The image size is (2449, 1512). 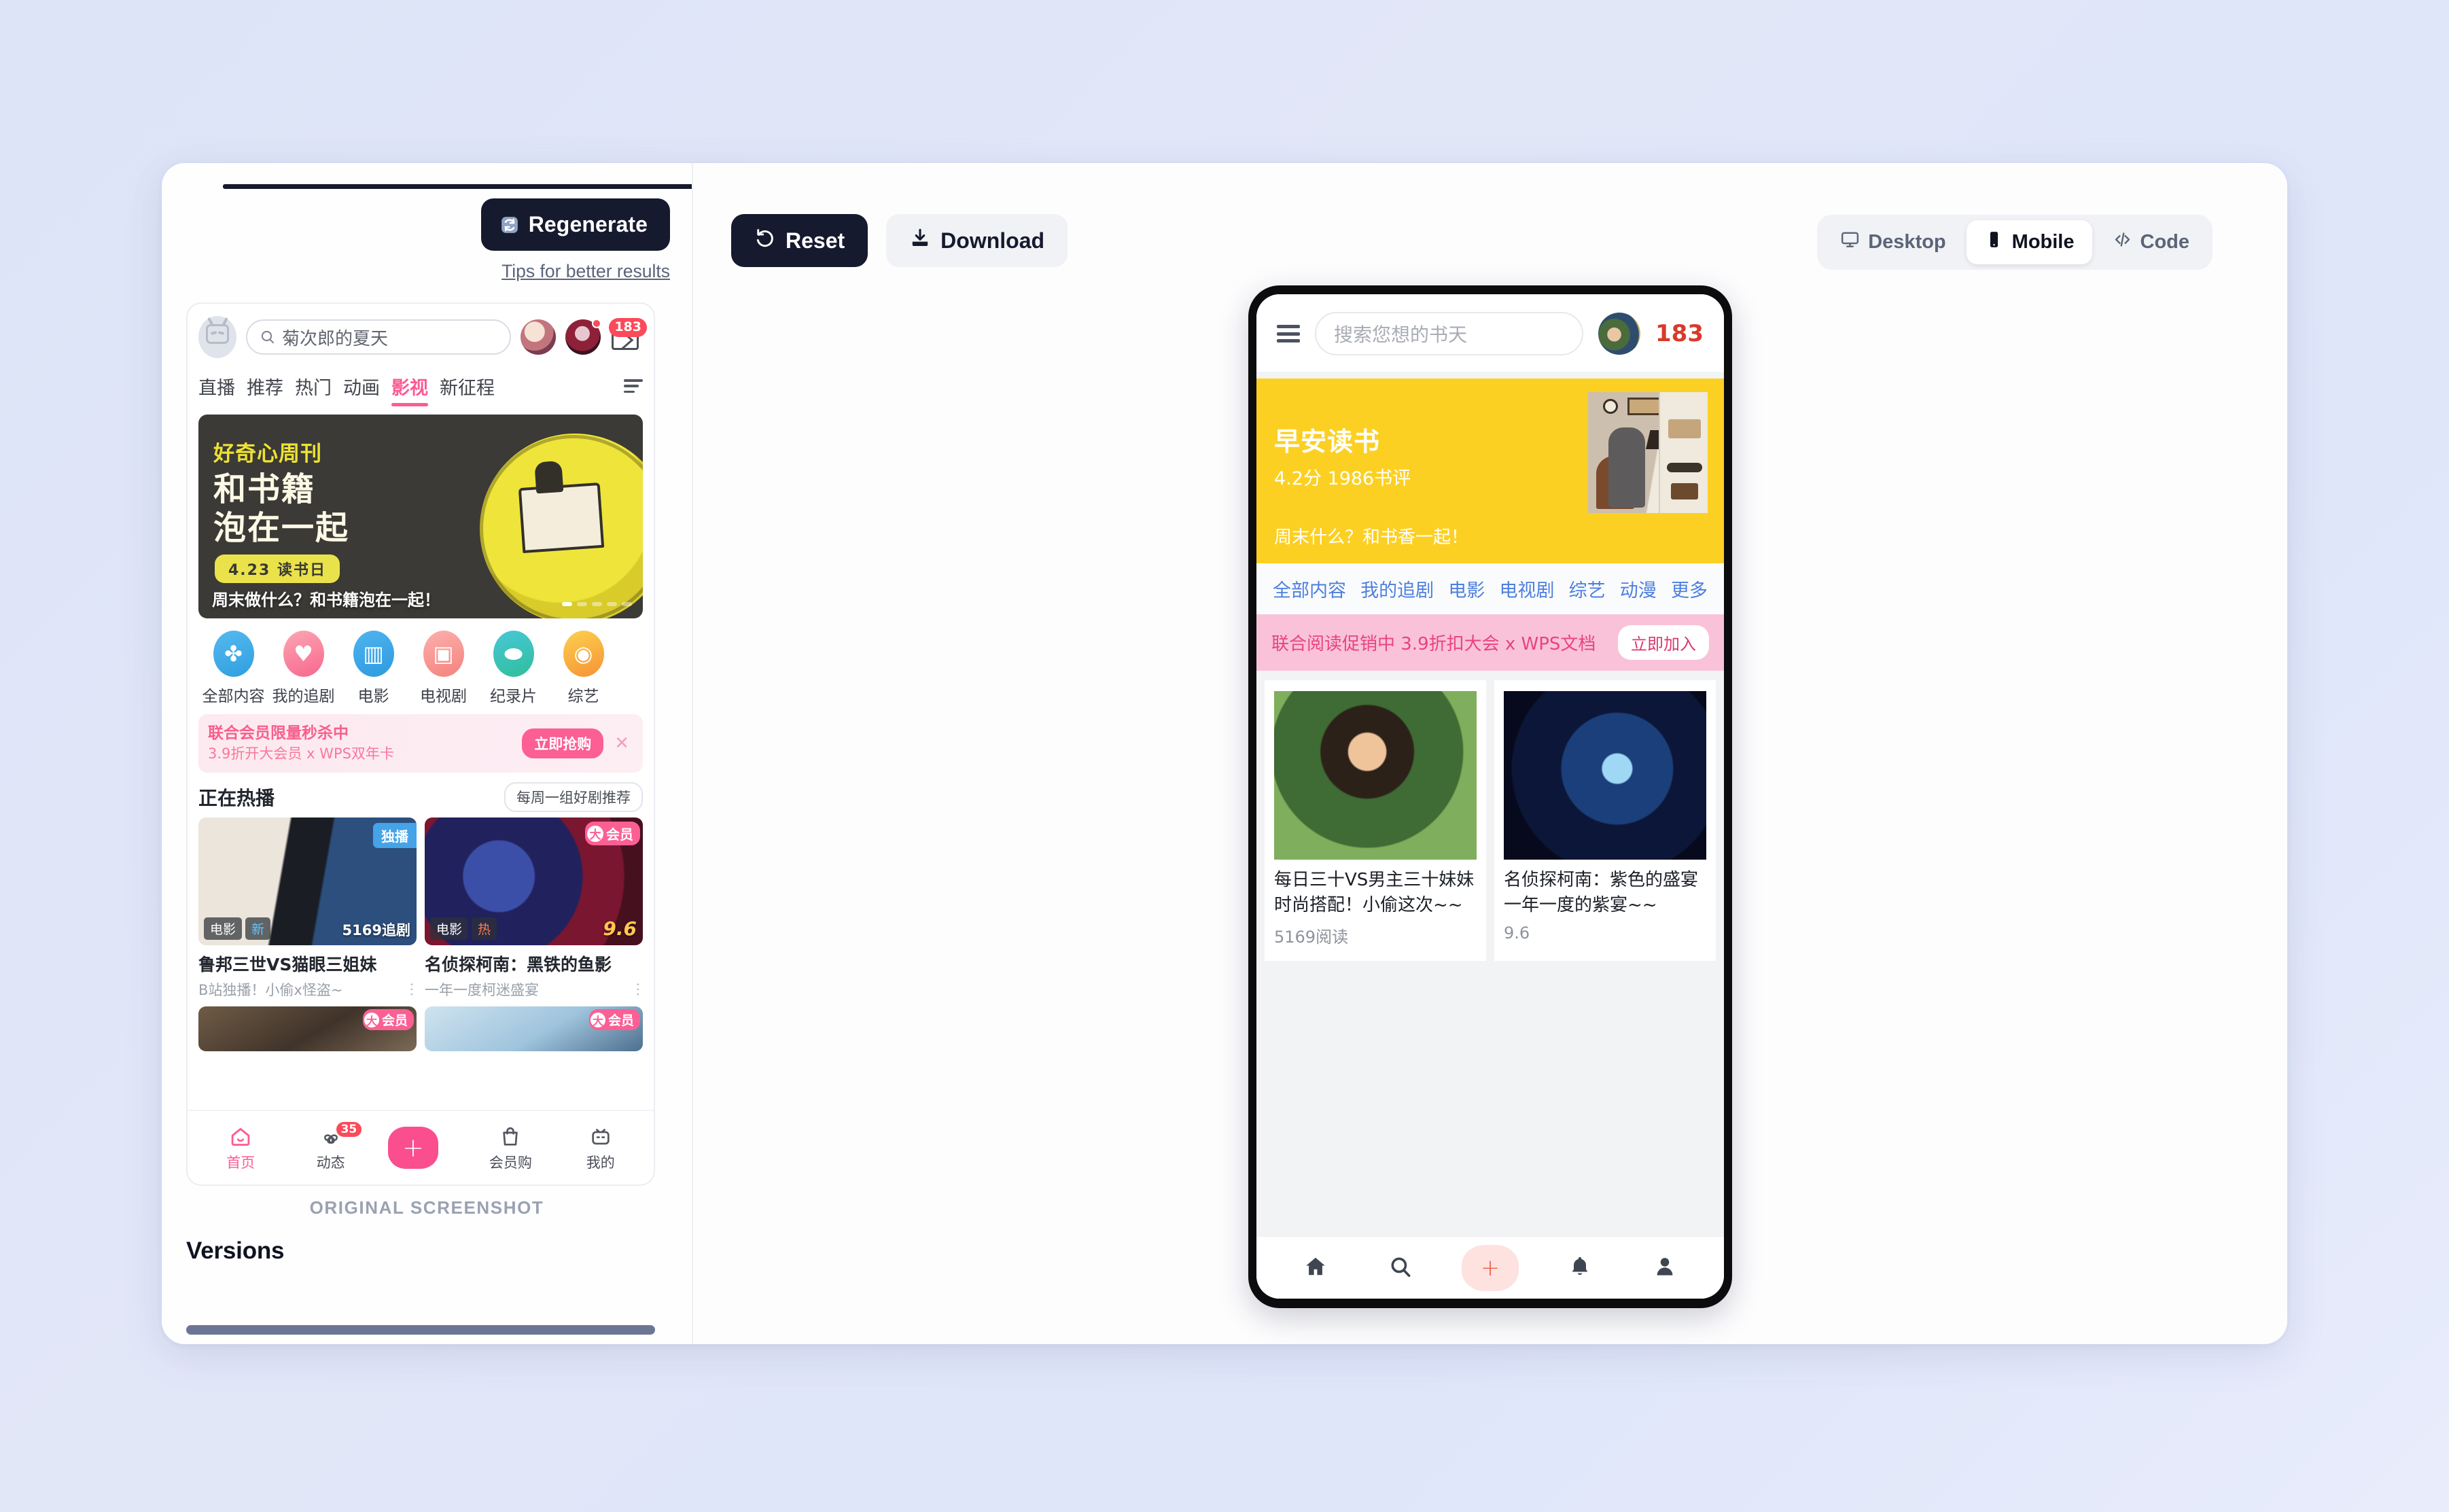 I want to click on screenshot-bottom-nav: 首页 35 动态 + 会员购 我的, so click(x=421, y=1147).